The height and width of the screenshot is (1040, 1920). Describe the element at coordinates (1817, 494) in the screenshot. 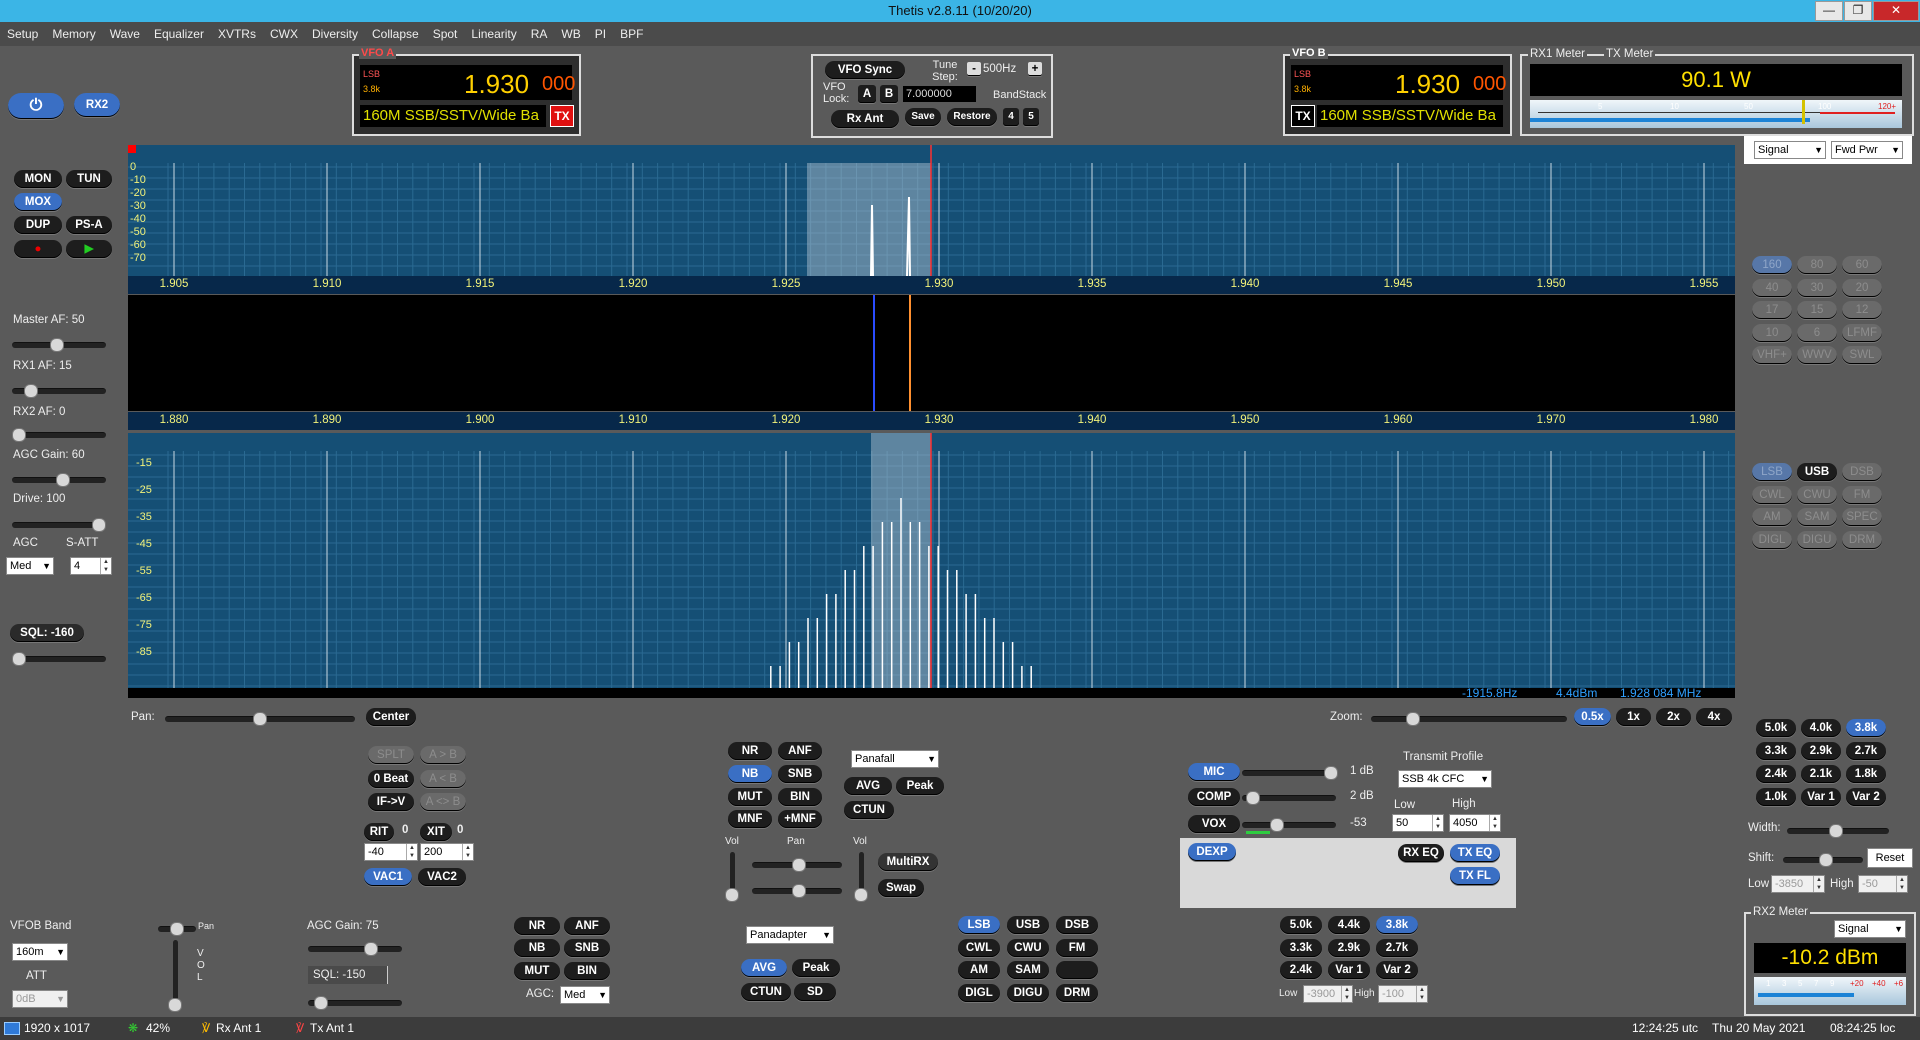

I see `mode-cwu: CWU` at that location.